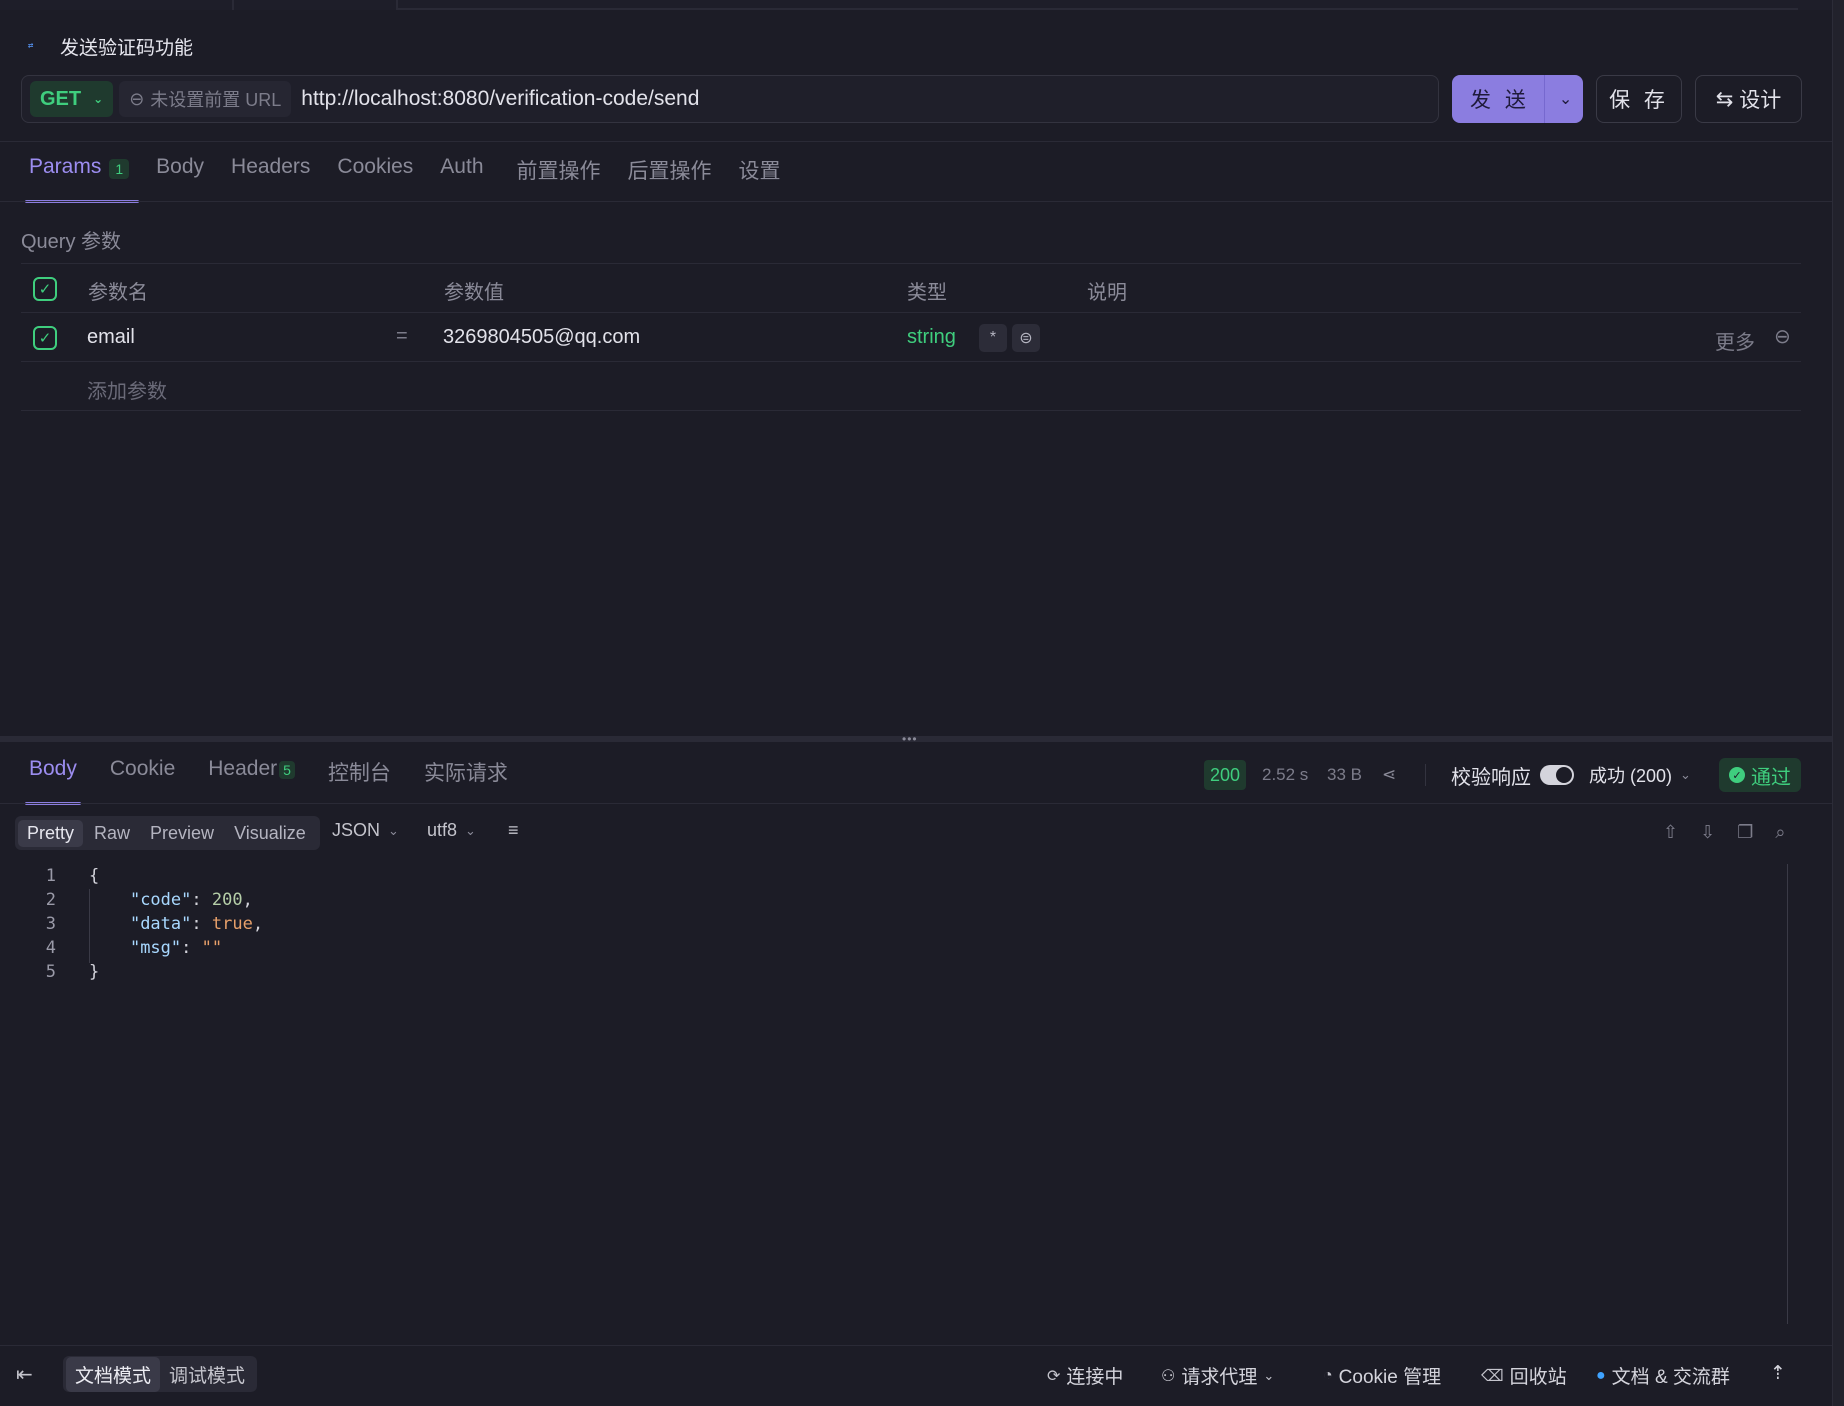 This screenshot has width=1844, height=1406. I want to click on trash-button: ⌫ 回收站, so click(1524, 1375).